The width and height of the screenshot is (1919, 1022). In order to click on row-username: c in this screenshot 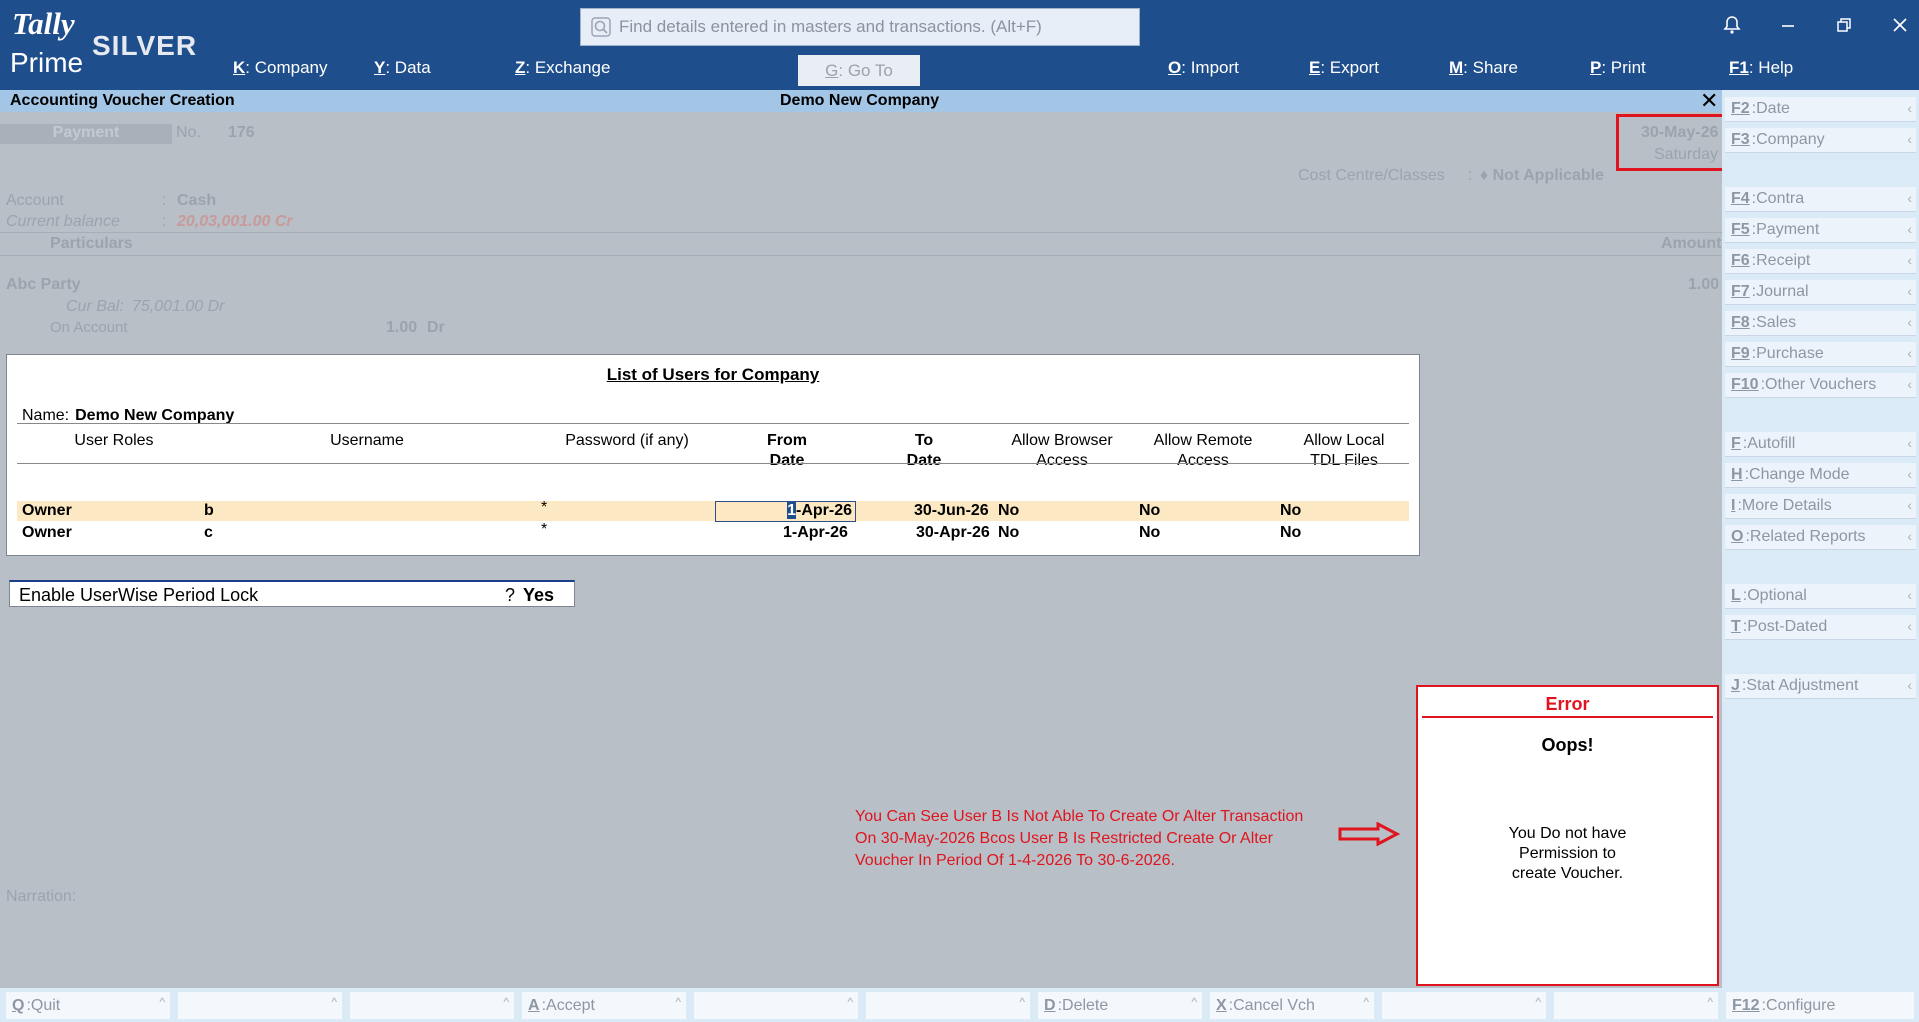, I will do `click(208, 533)`.